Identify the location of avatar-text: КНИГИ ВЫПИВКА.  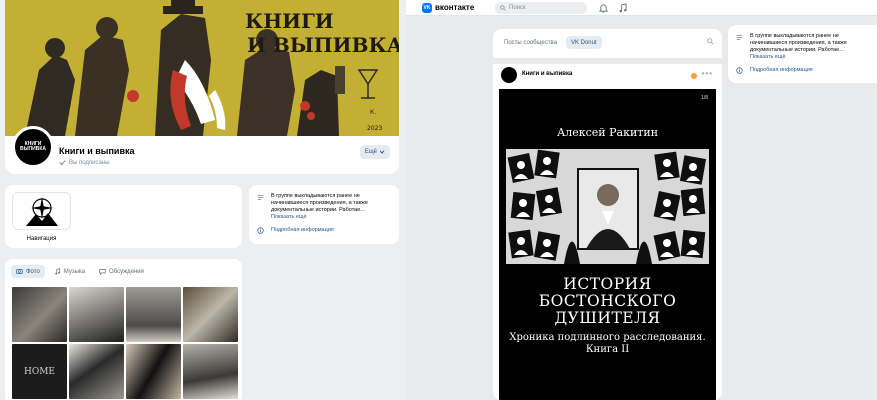
(33, 146).